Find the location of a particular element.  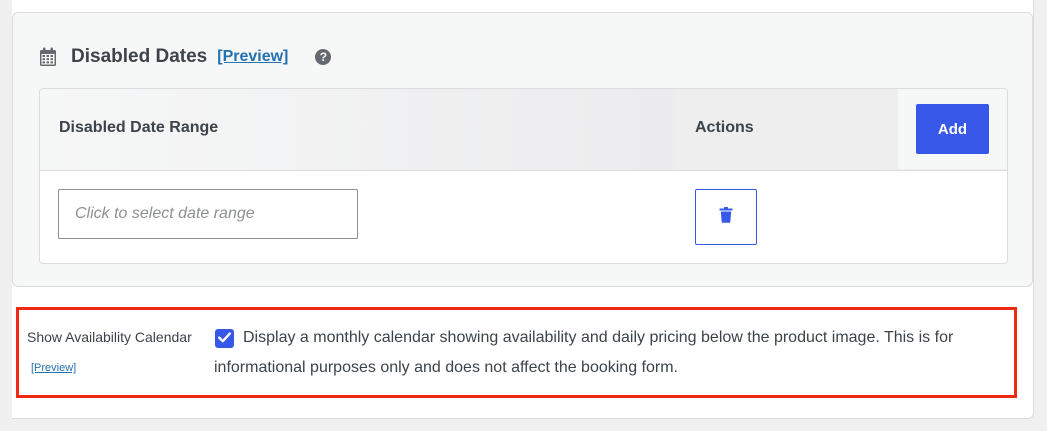

column-header-actions: Actions is located at coordinates (724, 127).